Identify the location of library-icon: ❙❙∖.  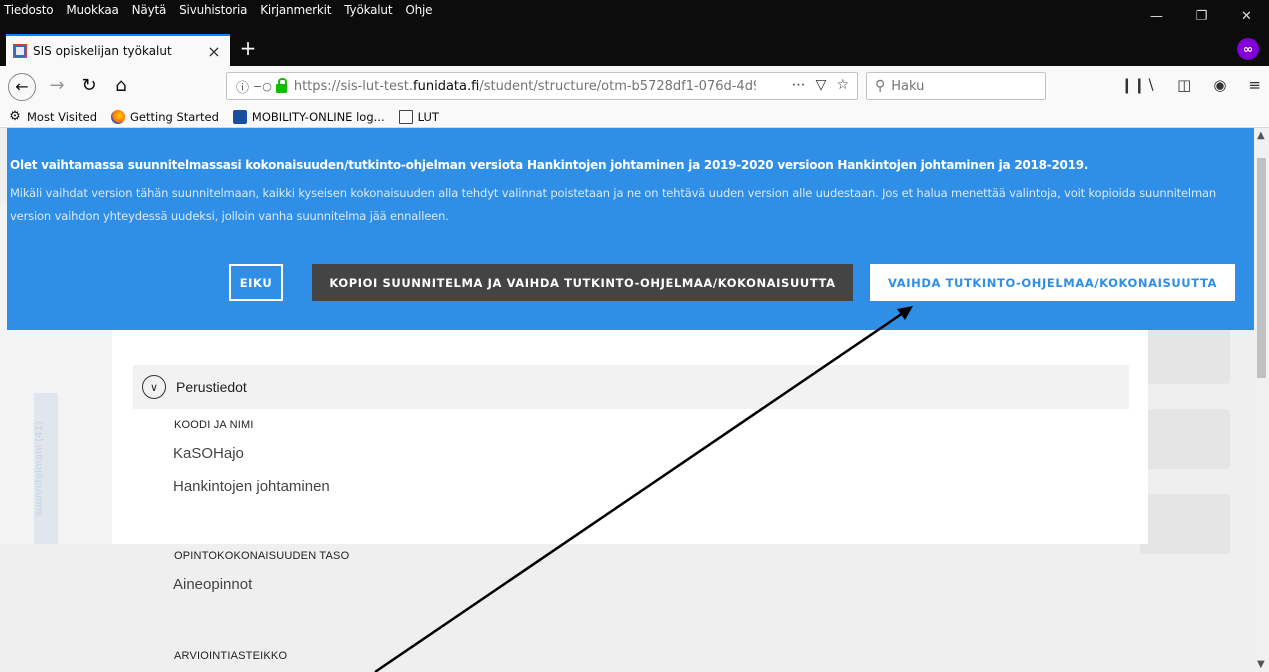
(1137, 85).